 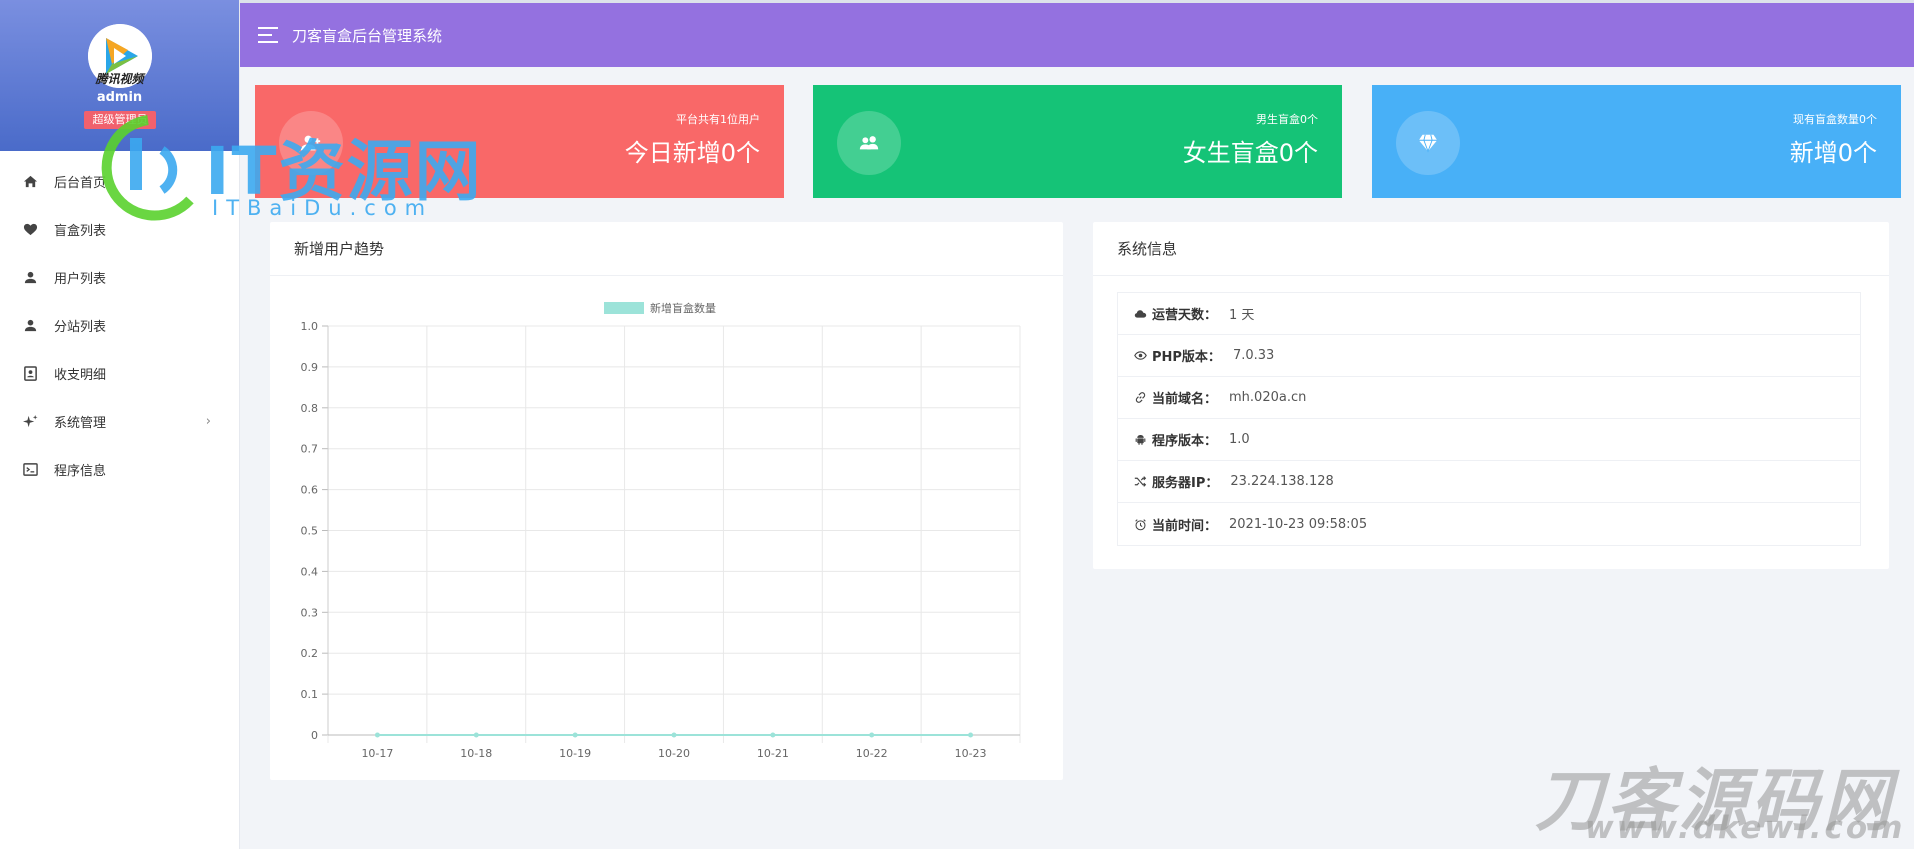 What do you see at coordinates (1239, 439) in the screenshot?
I see `info-value: 1.0` at bounding box center [1239, 439].